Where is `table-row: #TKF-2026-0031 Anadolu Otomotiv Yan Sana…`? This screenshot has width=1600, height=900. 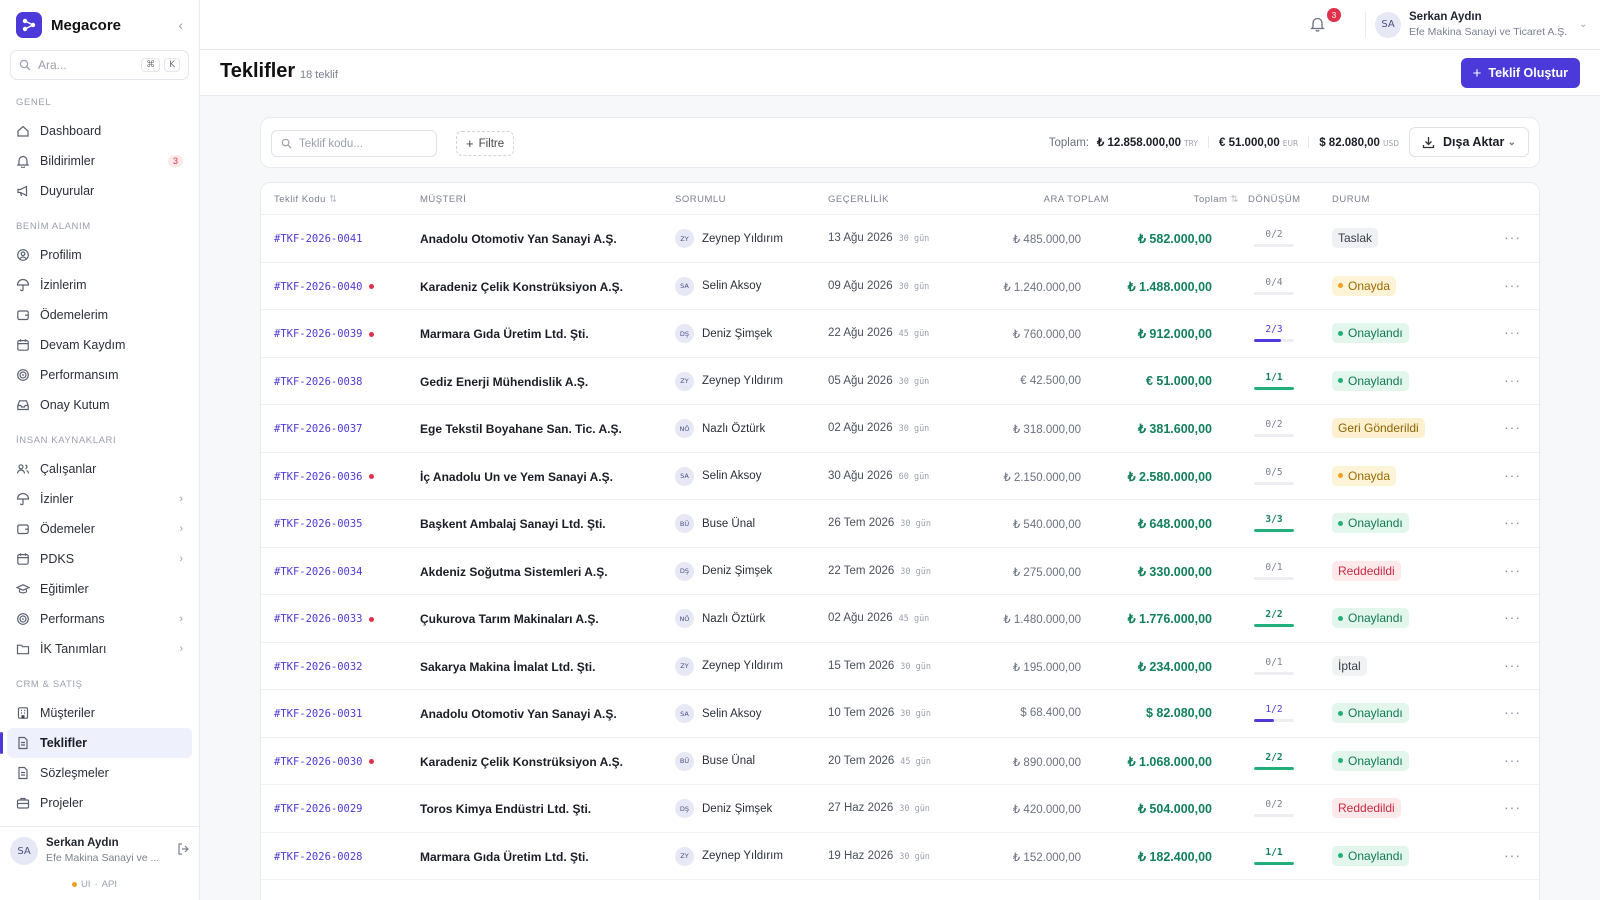 table-row: #TKF-2026-0031 Anadolu Otomotiv Yan Sana… is located at coordinates (900, 714).